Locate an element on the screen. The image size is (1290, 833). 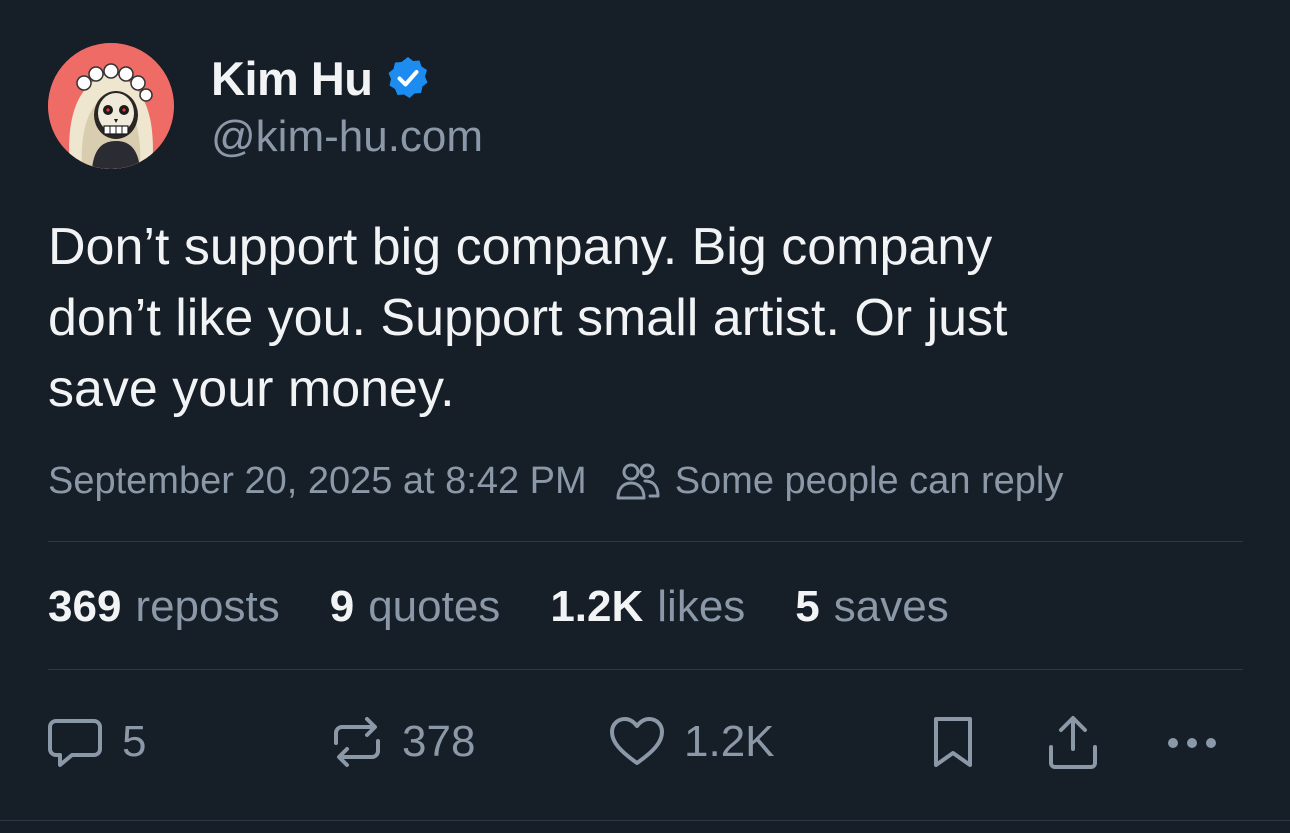
more-dots-icon is located at coordinates (1192, 743).